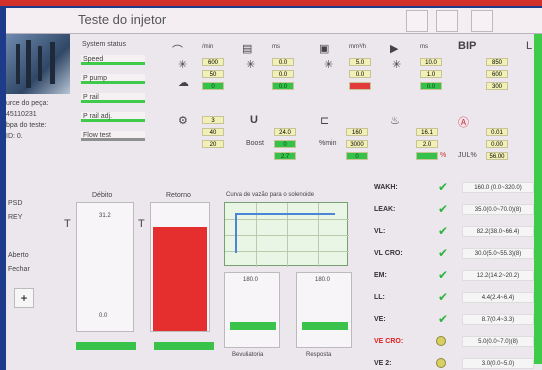 The height and width of the screenshot is (370, 542). What do you see at coordinates (15, 203) in the screenshot?
I see `radio-psd: PSD` at bounding box center [15, 203].